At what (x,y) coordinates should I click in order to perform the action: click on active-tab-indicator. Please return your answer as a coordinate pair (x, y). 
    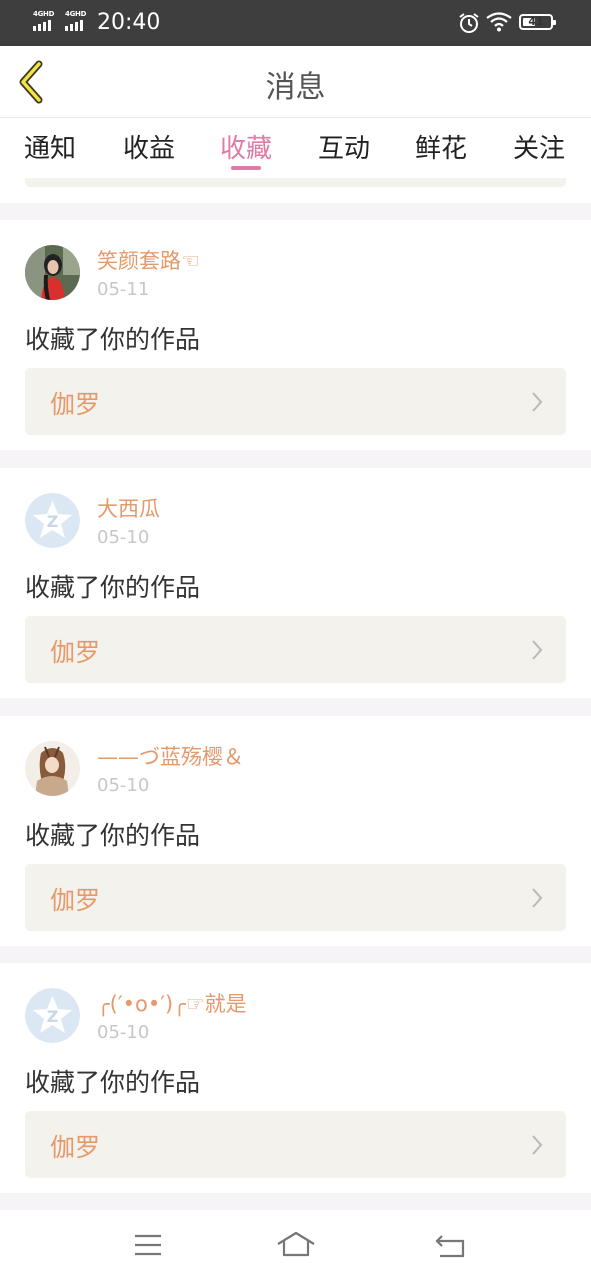
    Looking at the image, I should click on (246, 168).